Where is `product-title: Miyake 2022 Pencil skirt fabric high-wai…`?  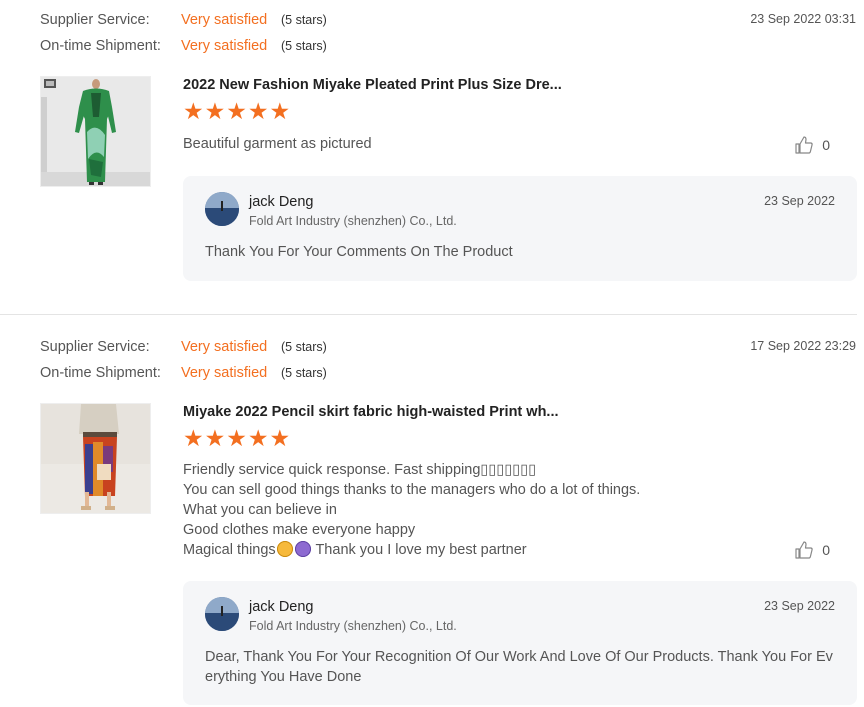 product-title: Miyake 2022 Pencil skirt fabric high-wai… is located at coordinates (371, 412).